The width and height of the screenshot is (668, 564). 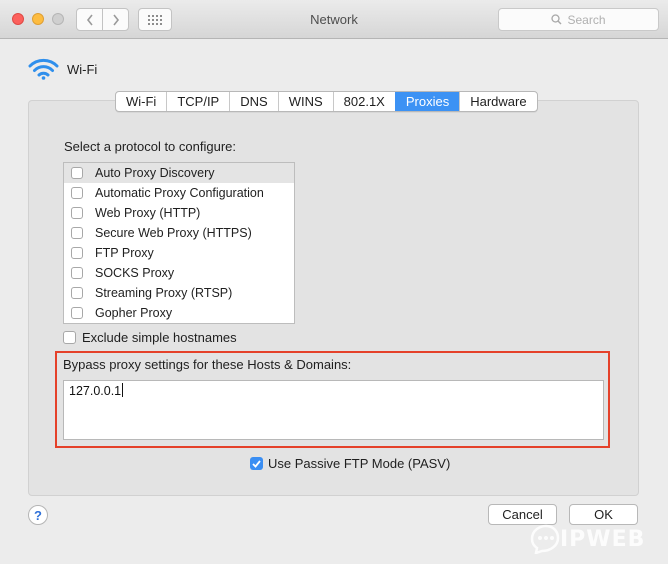 What do you see at coordinates (497, 101) in the screenshot?
I see `tab-hardware: Hardware` at bounding box center [497, 101].